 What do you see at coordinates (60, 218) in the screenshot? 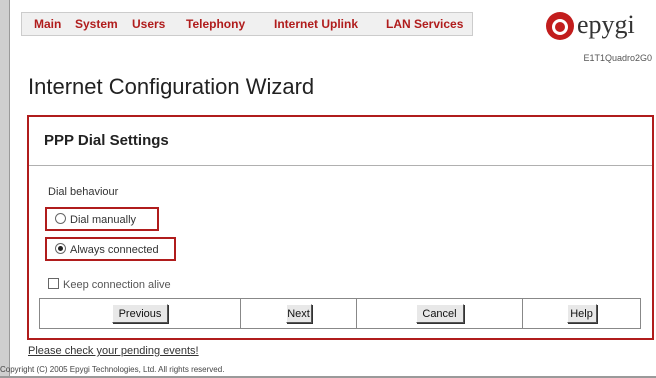
I see `dial-manually-radio` at bounding box center [60, 218].